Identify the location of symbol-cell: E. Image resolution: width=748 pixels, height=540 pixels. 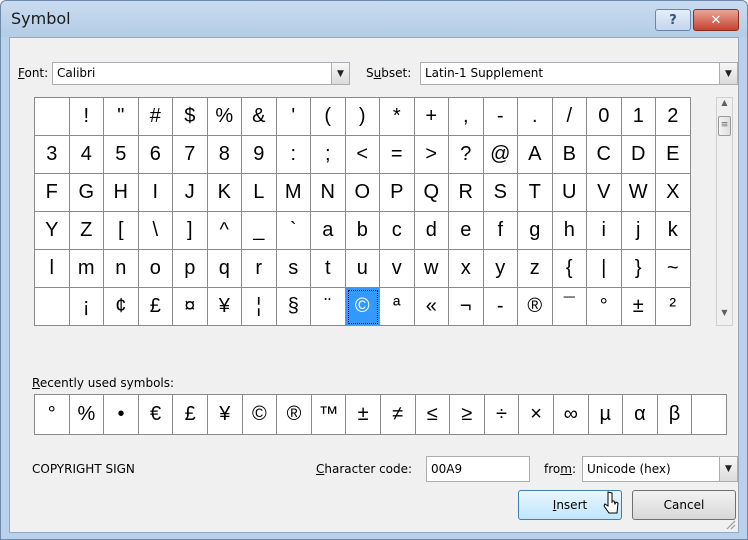
(673, 155).